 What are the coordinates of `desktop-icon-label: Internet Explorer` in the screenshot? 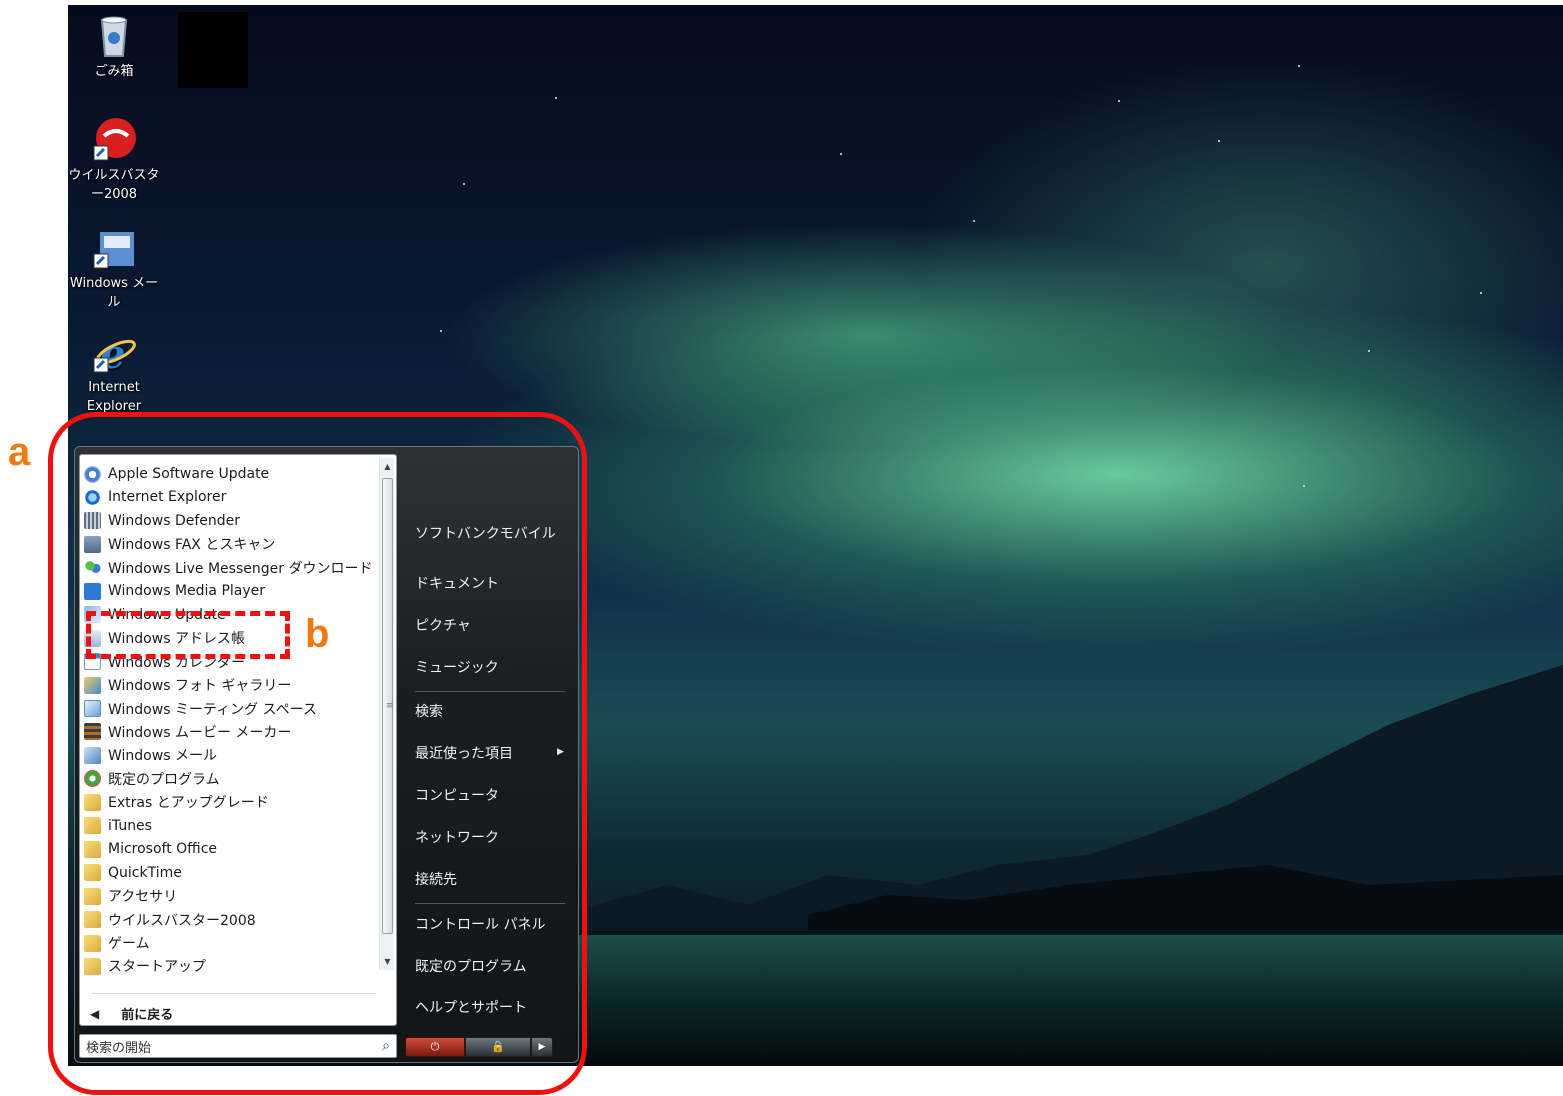 It's located at (114, 397).